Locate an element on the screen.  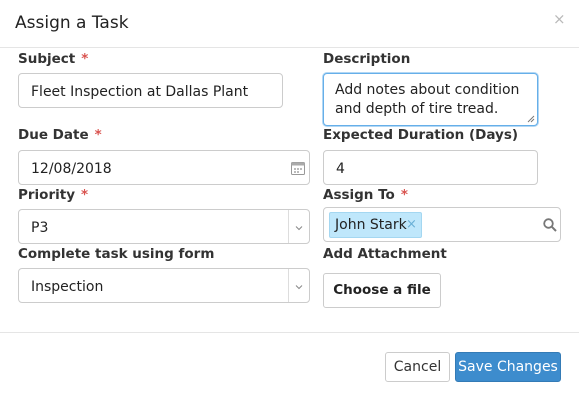
choose-file-button: Choose a file is located at coordinates (382, 290).